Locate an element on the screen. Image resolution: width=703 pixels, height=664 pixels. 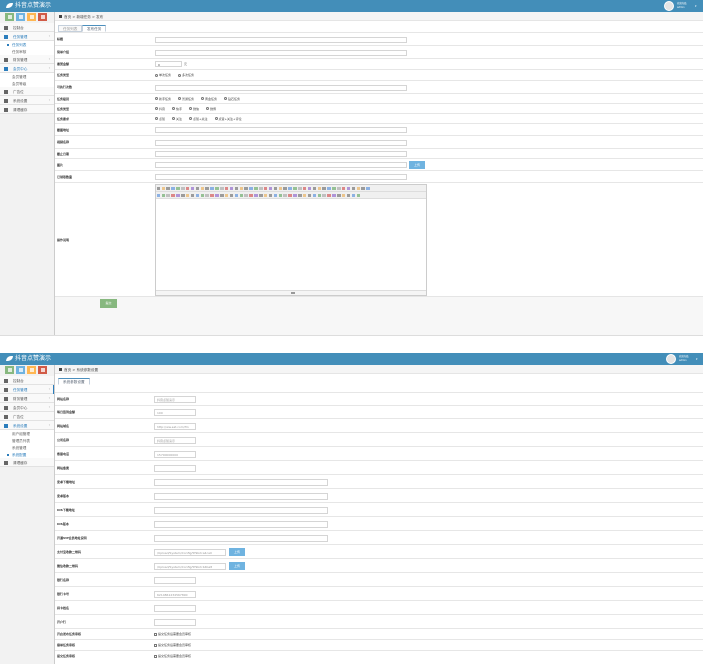
checkbox-icon is located at coordinates (155, 645).